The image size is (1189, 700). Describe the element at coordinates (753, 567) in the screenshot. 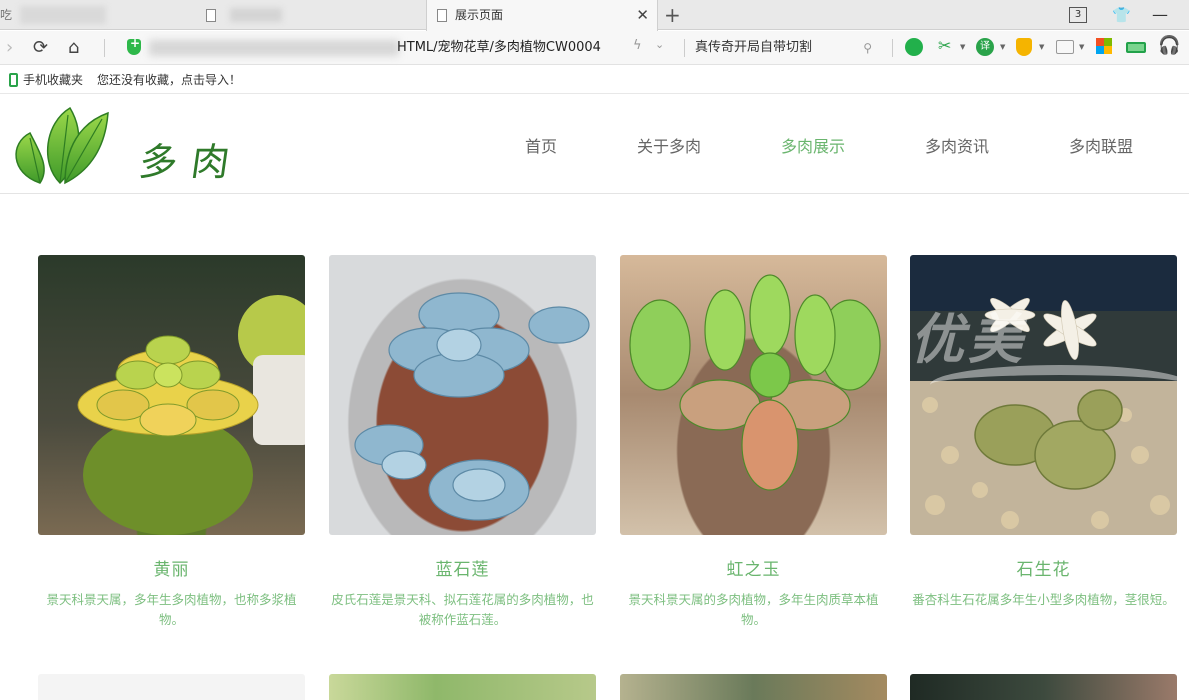

I see `product-name: 虹之玉` at that location.